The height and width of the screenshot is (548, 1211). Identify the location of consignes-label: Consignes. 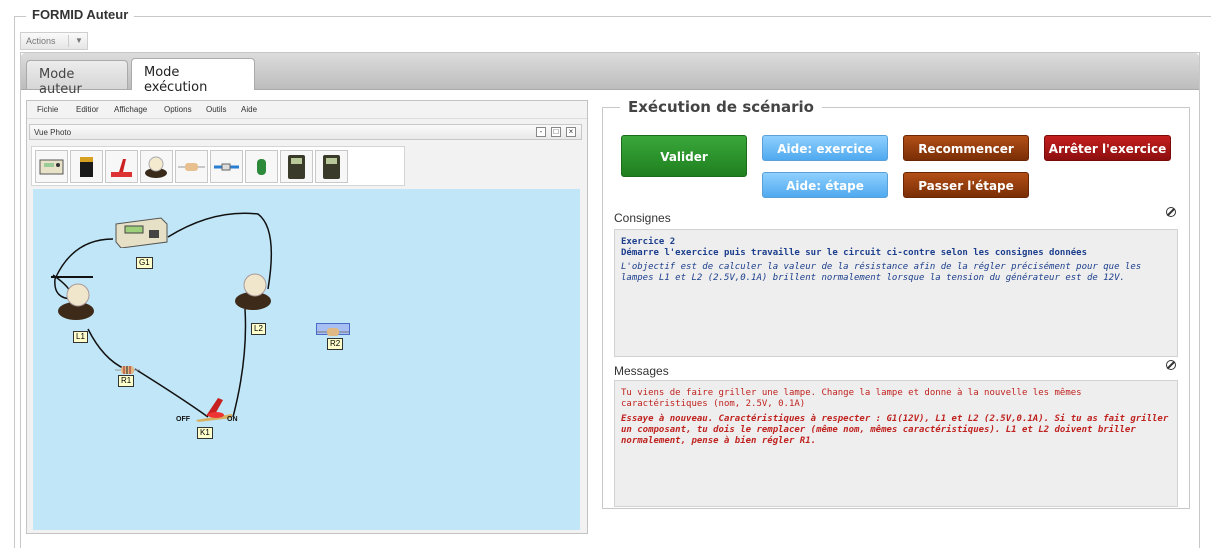
(642, 218).